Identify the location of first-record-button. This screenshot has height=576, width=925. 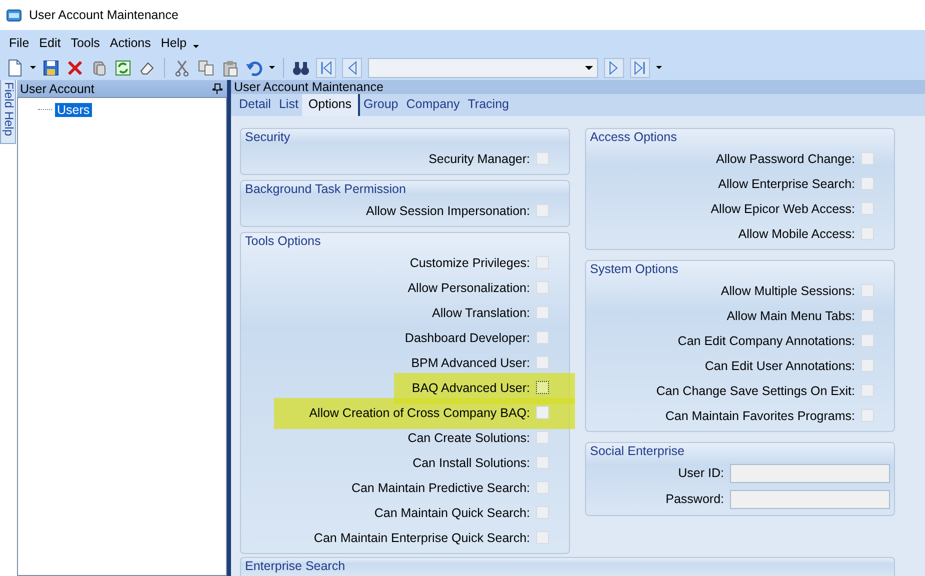
(326, 68).